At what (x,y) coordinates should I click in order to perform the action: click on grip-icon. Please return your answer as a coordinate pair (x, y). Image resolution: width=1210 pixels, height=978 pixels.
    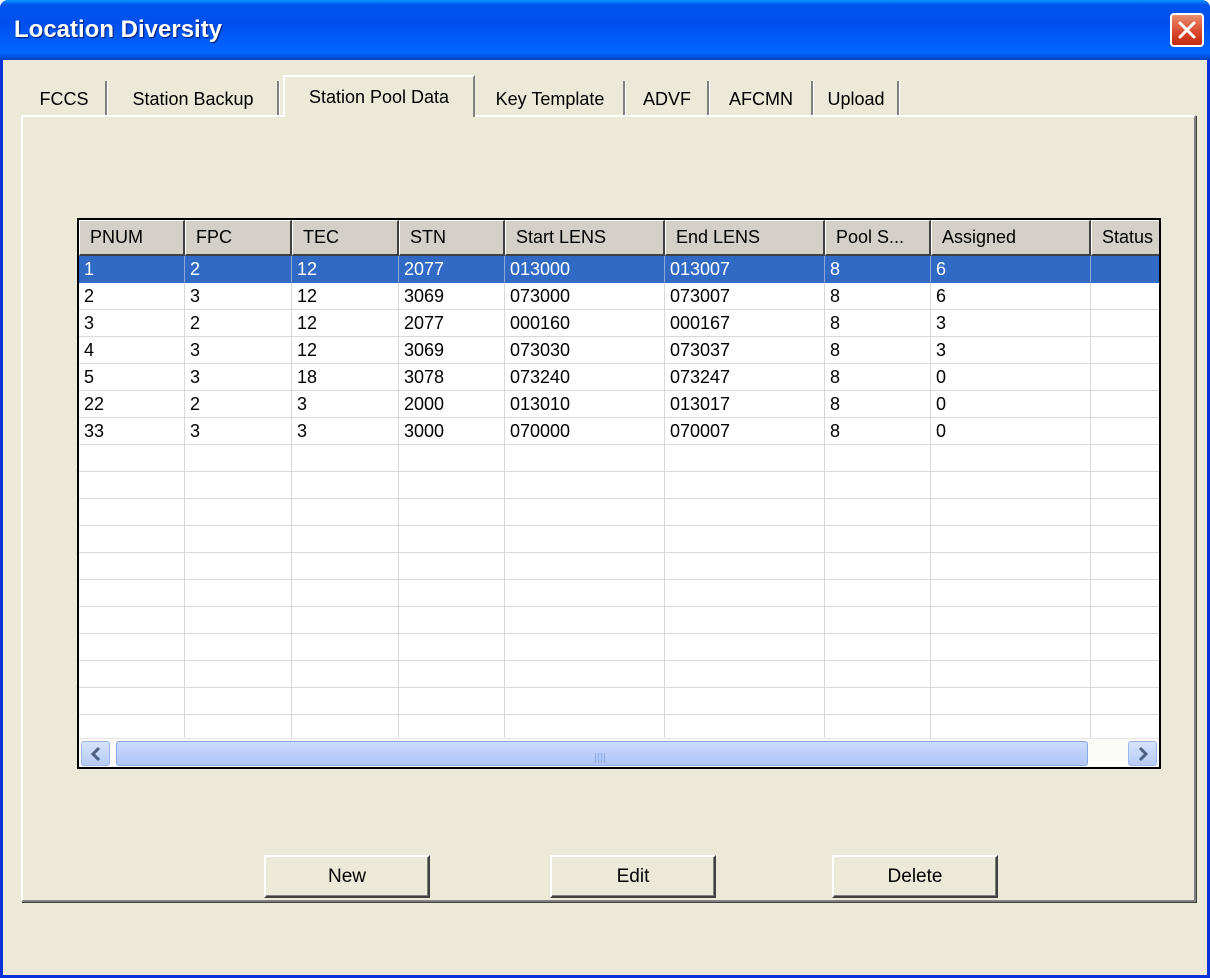
    Looking at the image, I should click on (603, 756).